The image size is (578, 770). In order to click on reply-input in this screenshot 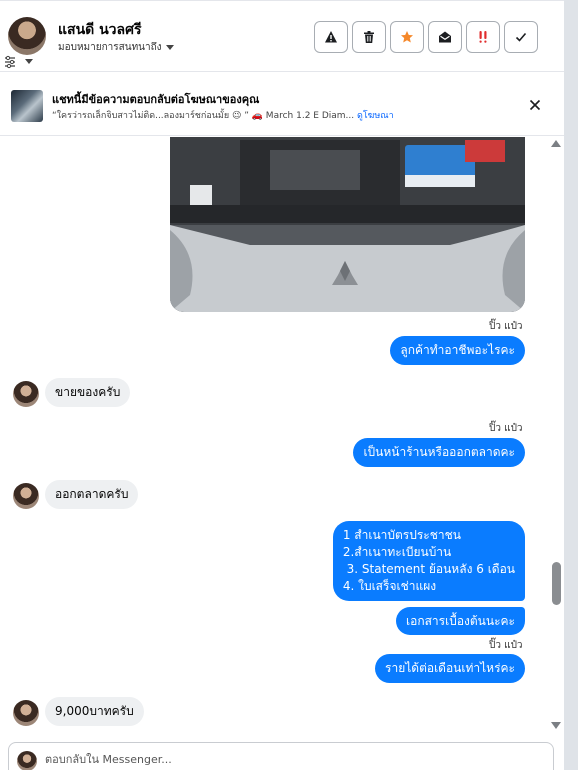, I will do `click(290, 759)`.